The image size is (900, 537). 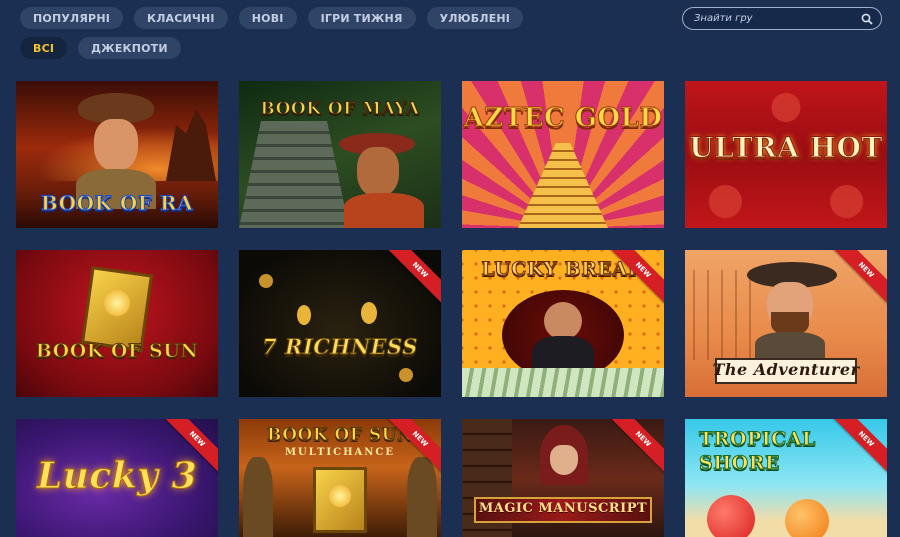 I want to click on search-box, so click(x=782, y=18).